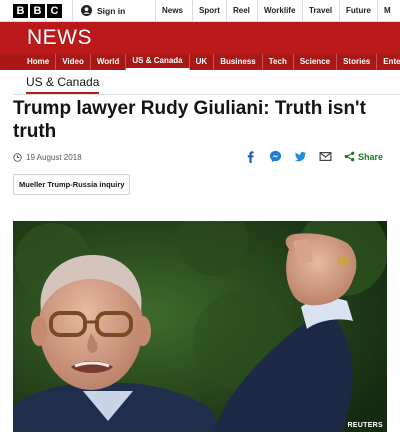  Describe the element at coordinates (200, 38) in the screenshot. I see `news-banner: NEWS` at that location.